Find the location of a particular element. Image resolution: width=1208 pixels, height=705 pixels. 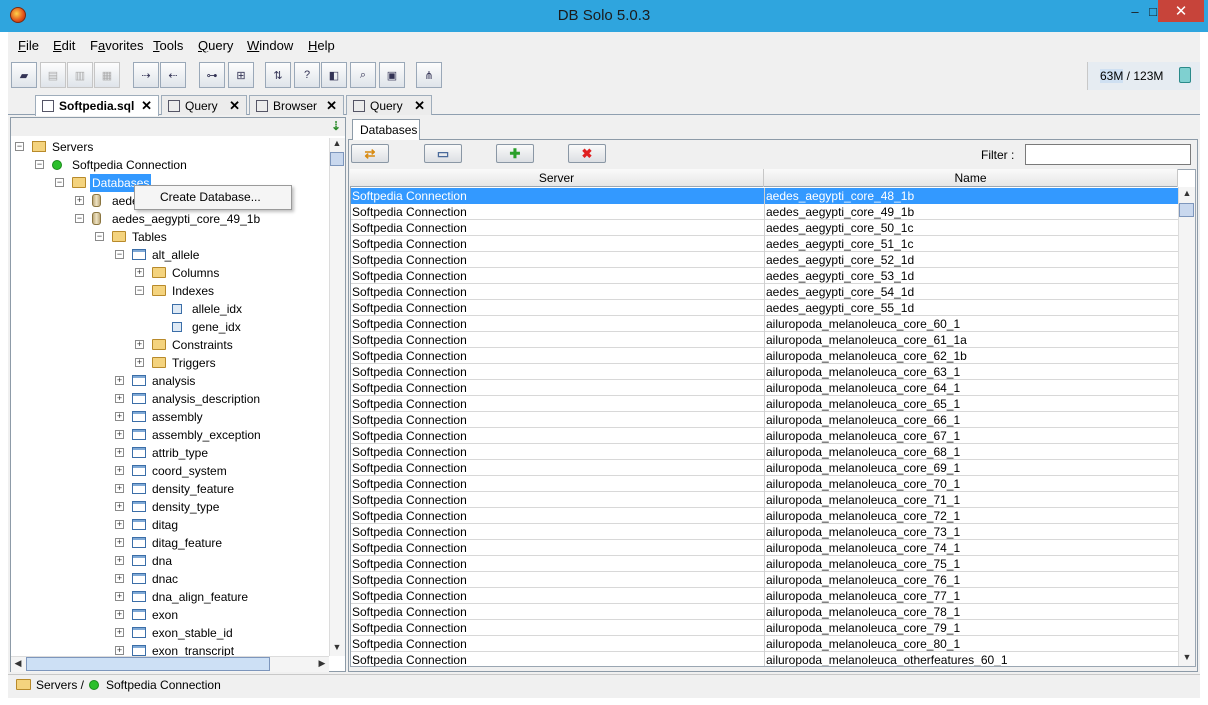

menu-item-3: Tools is located at coordinates (168, 45).